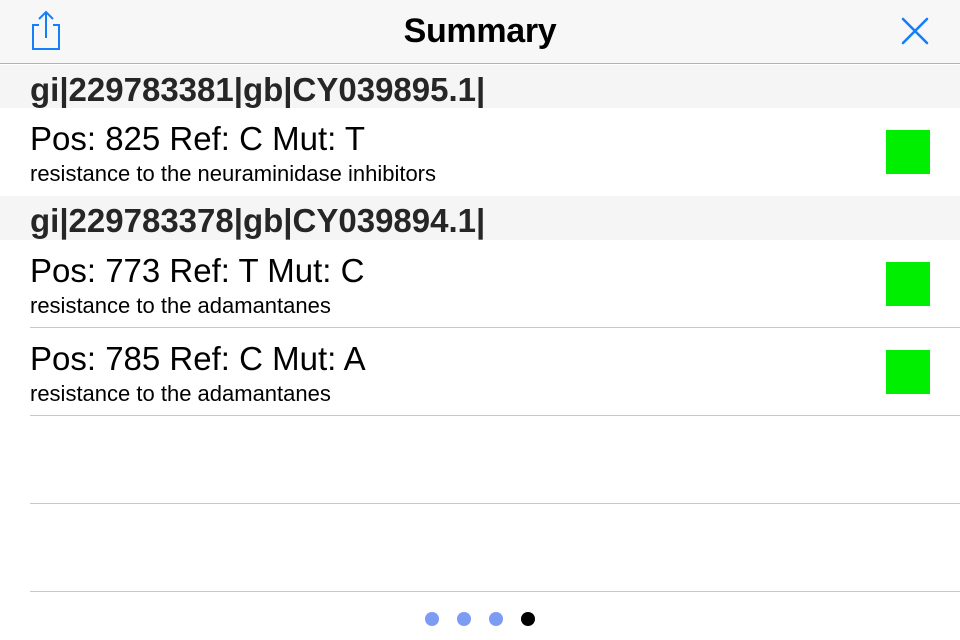  I want to click on close-icon, so click(915, 31).